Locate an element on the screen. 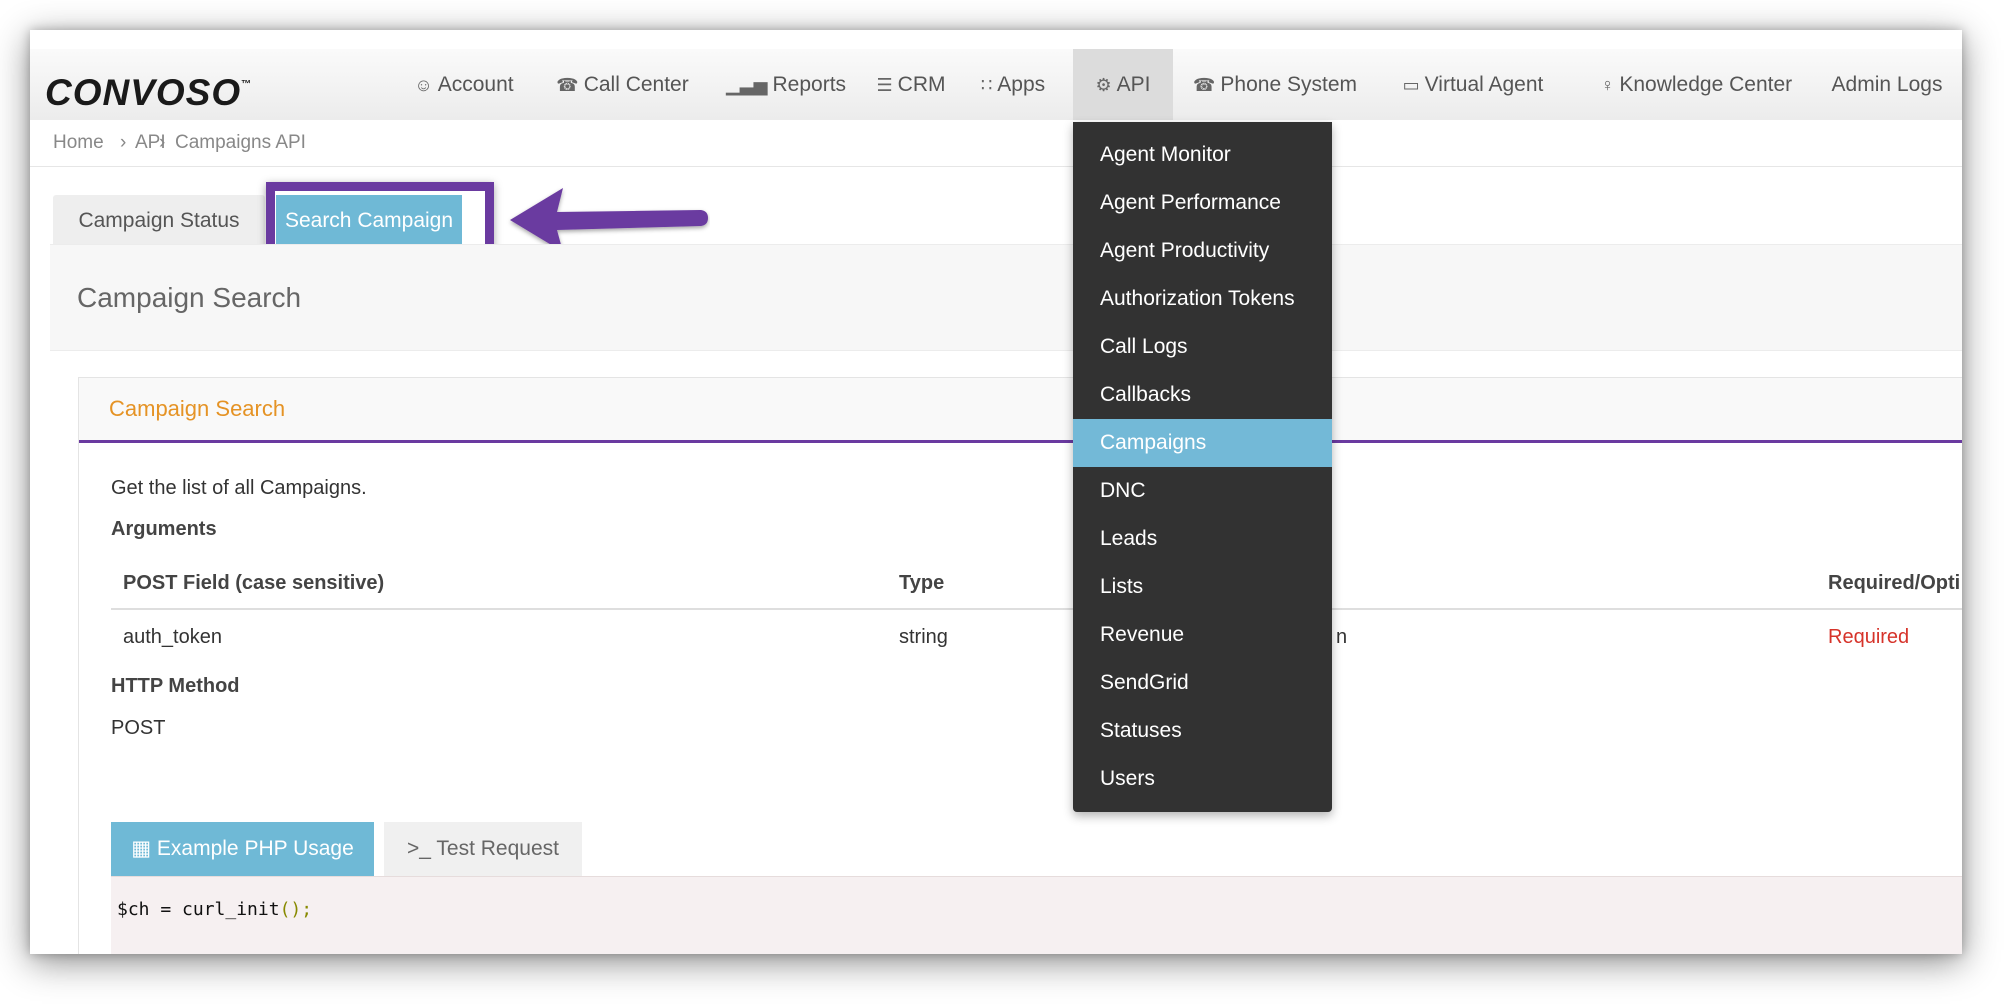 This screenshot has height=1004, width=2012. card-title: Campaign Search is located at coordinates (197, 408).